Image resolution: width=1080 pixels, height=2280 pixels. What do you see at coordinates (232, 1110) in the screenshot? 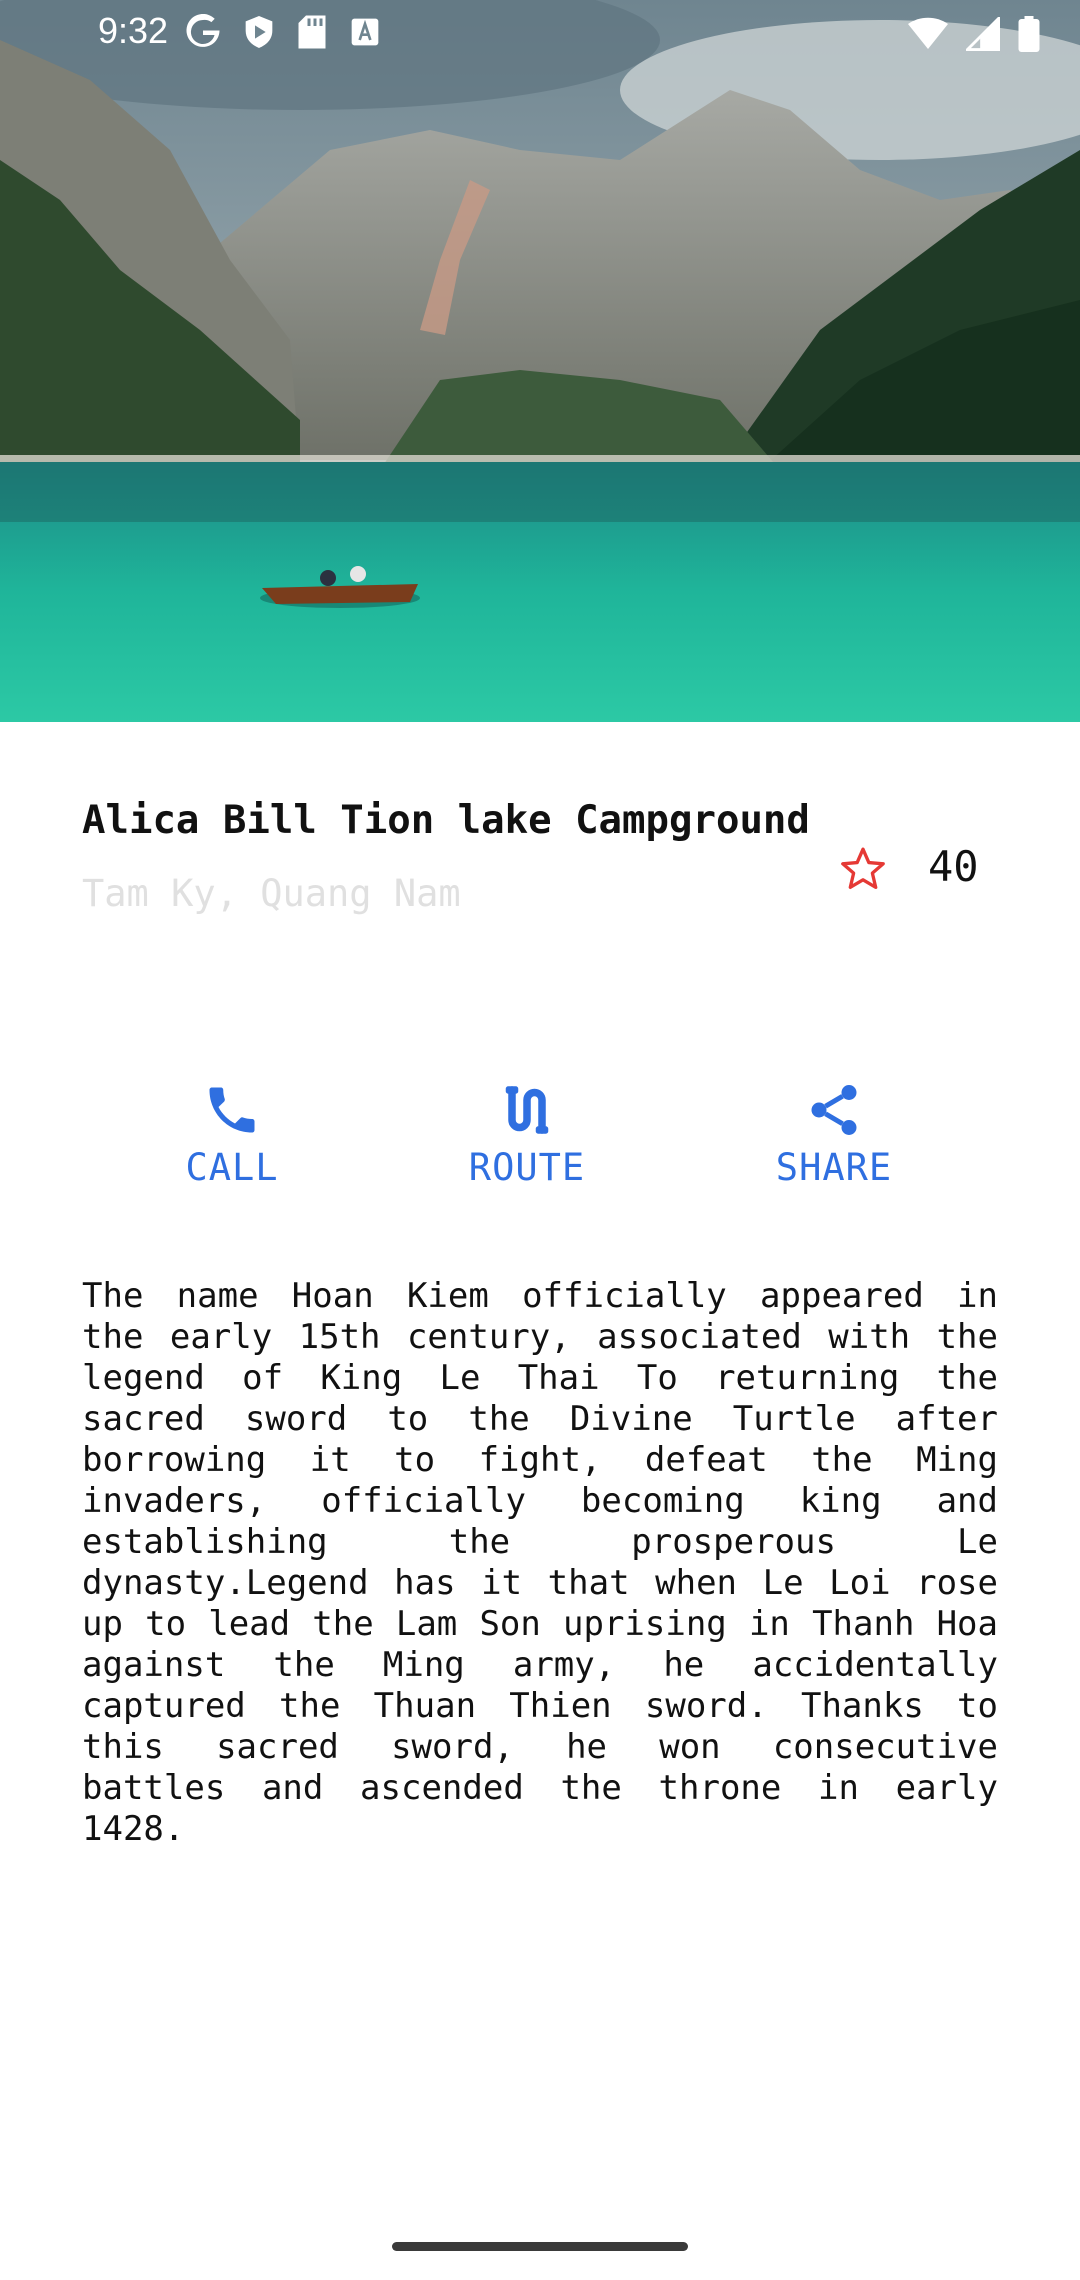
I see `phone-icon` at bounding box center [232, 1110].